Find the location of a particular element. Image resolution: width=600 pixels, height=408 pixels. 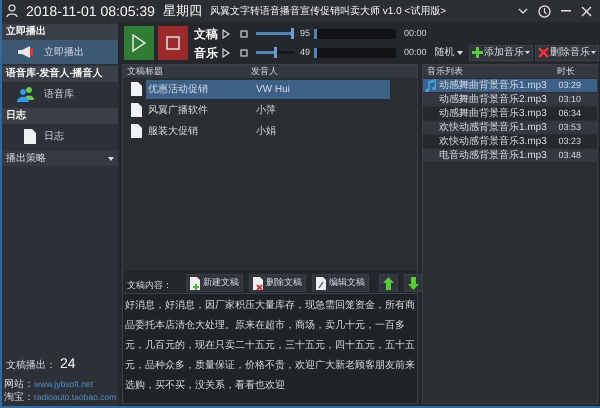

weekday: 星期四 is located at coordinates (182, 11).